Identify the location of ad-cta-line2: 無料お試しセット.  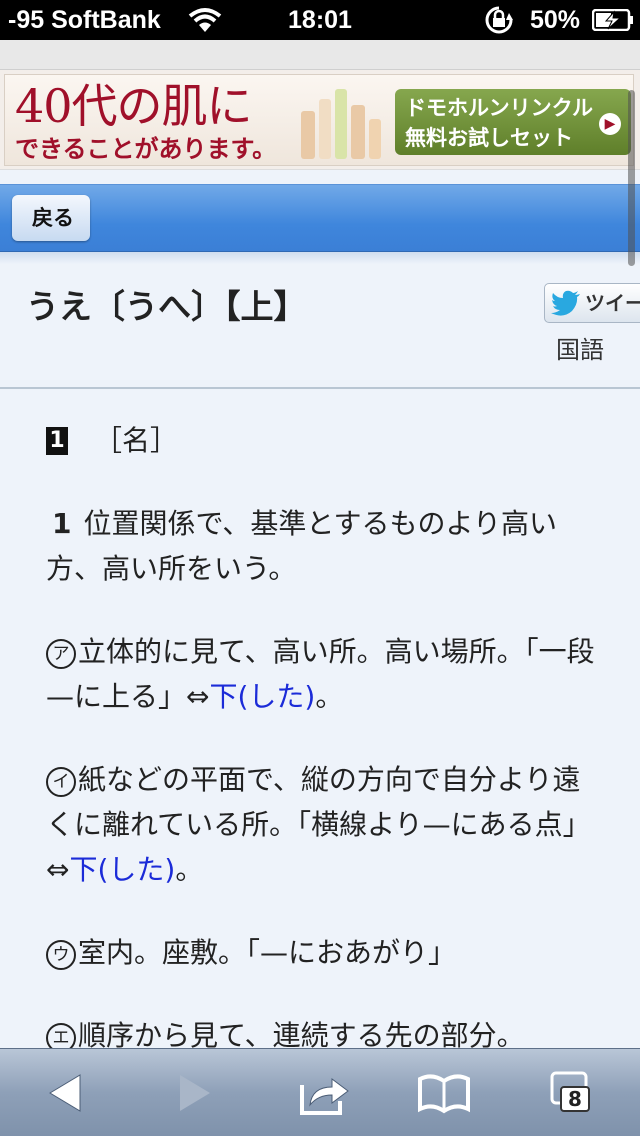
(489, 138).